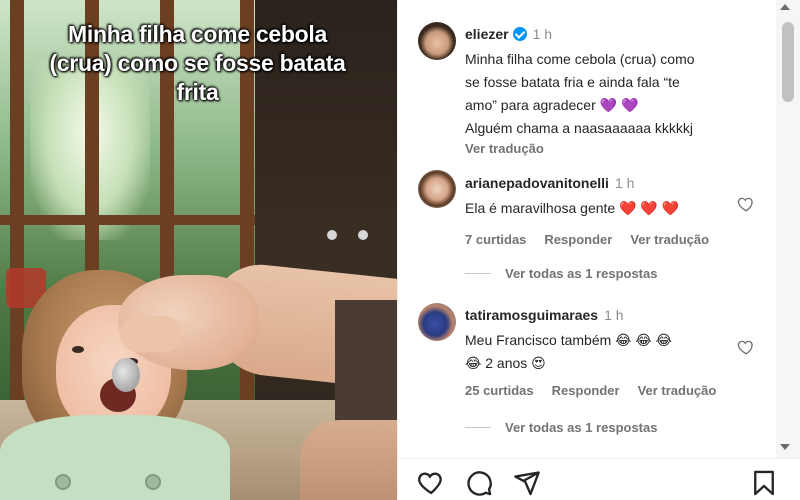 The width and height of the screenshot is (800, 500). Describe the element at coordinates (479, 483) in the screenshot. I see `comment-icon` at that location.